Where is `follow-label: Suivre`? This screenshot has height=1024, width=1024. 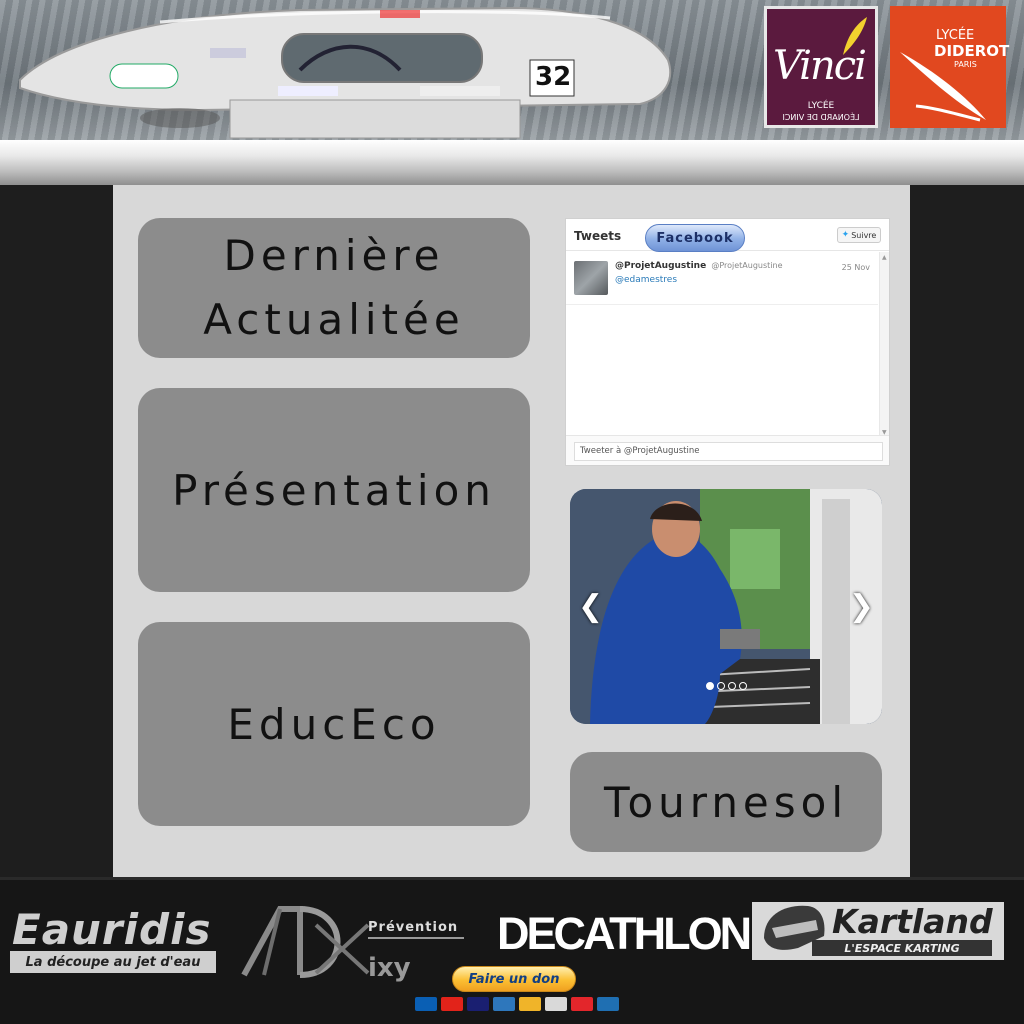 follow-label: Suivre is located at coordinates (864, 235).